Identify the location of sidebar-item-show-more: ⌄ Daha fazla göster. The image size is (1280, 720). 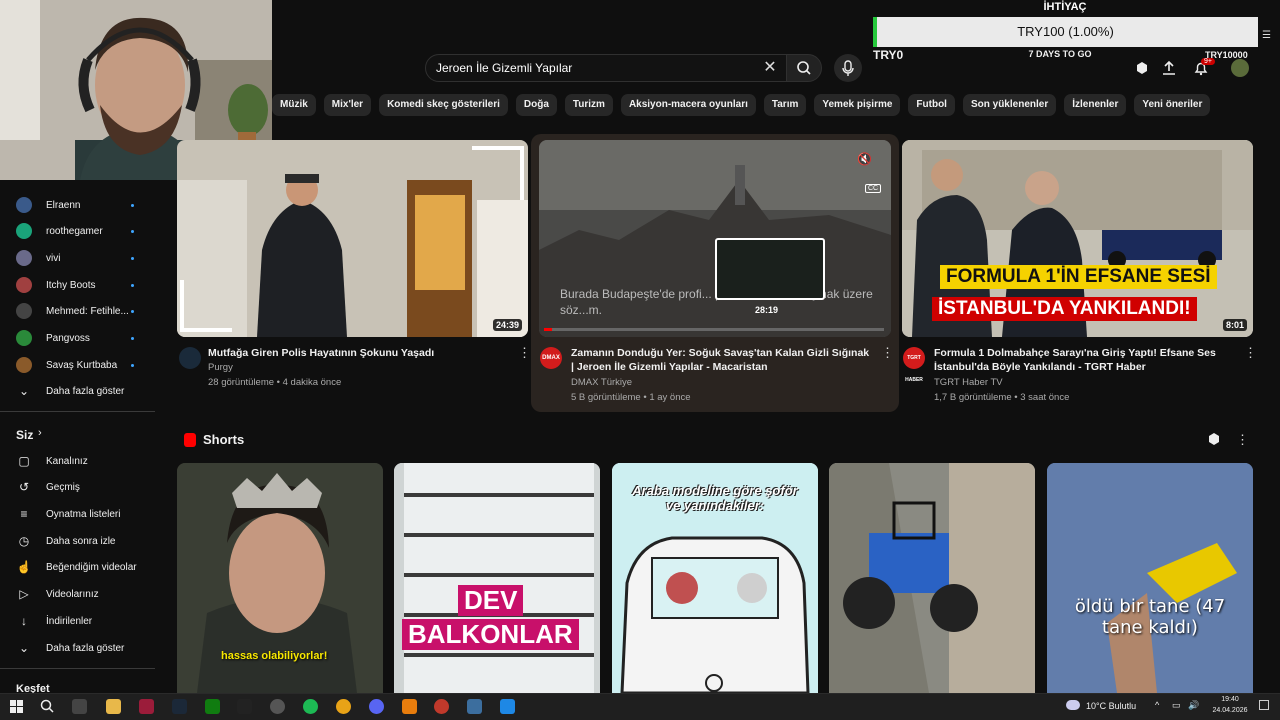
(86, 648).